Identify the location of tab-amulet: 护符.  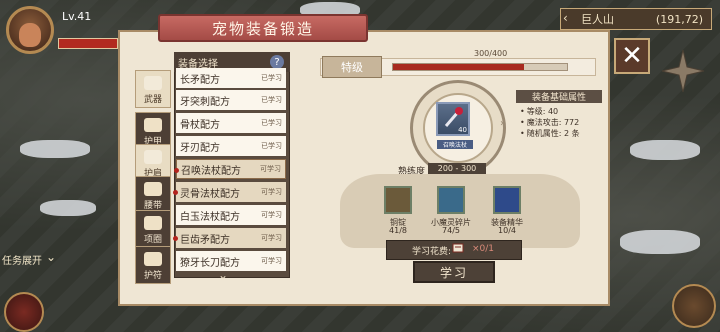
(153, 265).